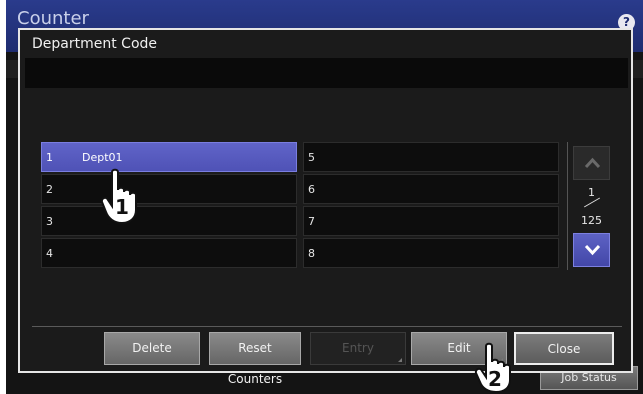  Describe the element at coordinates (49, 253) in the screenshot. I see `department-number: 4` at that location.